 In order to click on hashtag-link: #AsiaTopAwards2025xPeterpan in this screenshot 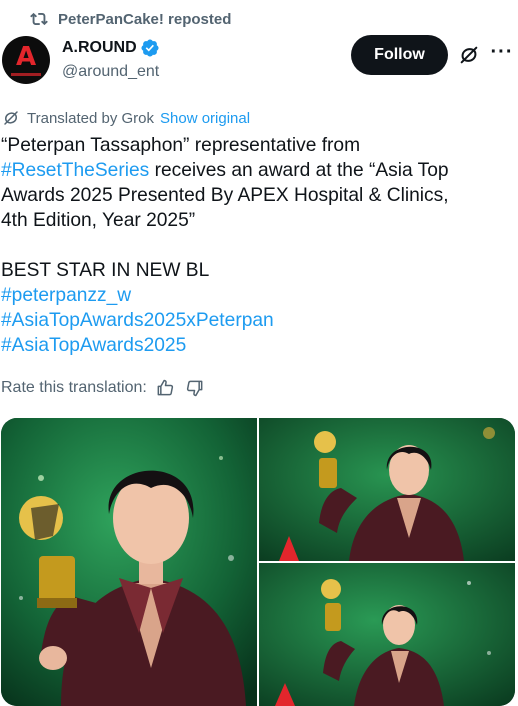, I will do `click(258, 320)`.